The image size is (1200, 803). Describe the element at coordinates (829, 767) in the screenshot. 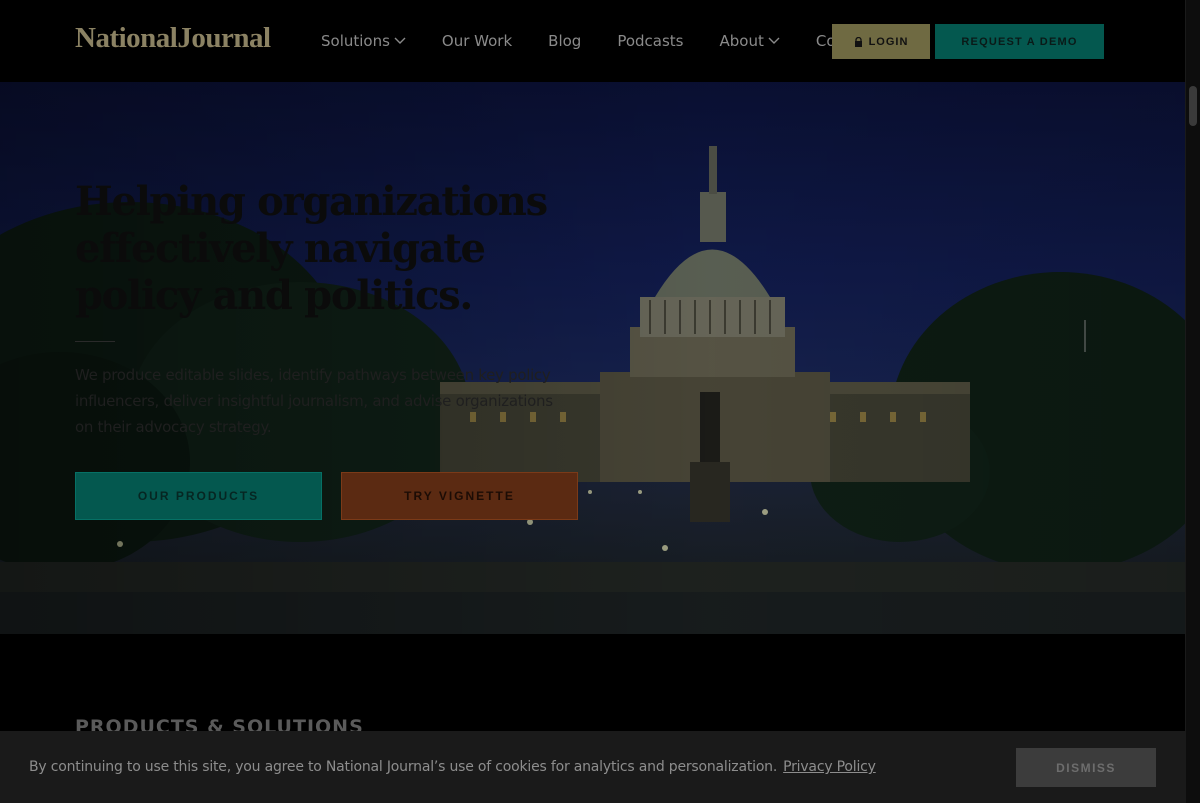

I see `privacy-policy-link: Privacy Policy` at that location.